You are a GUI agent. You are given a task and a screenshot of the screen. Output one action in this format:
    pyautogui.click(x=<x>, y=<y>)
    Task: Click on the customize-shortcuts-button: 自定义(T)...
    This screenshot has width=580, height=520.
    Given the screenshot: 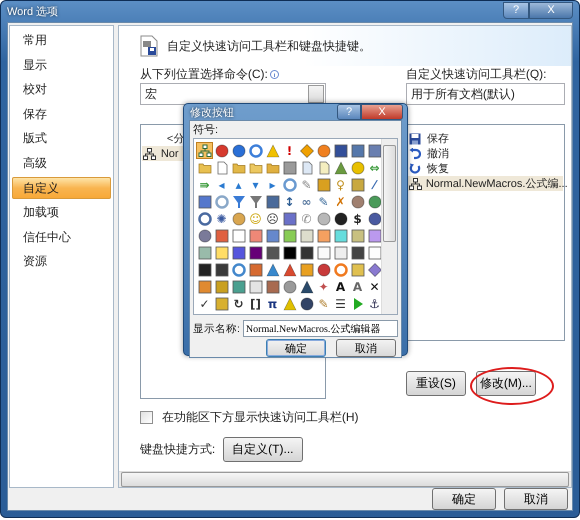 What is the action you would take?
    pyautogui.click(x=262, y=449)
    